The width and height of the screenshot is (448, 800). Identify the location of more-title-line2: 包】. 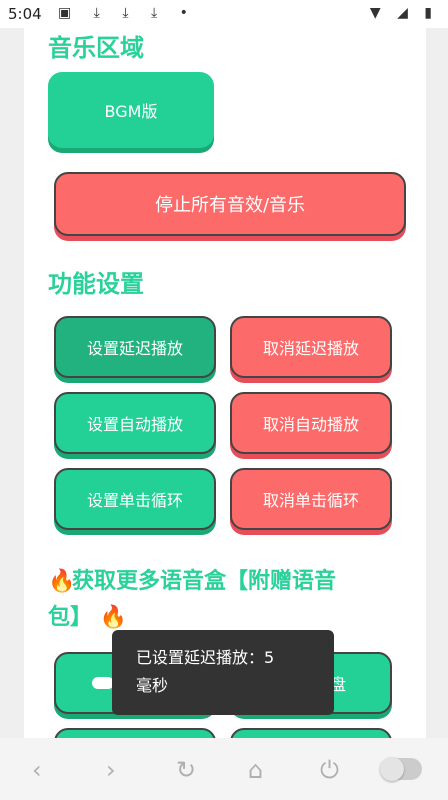
(70, 617).